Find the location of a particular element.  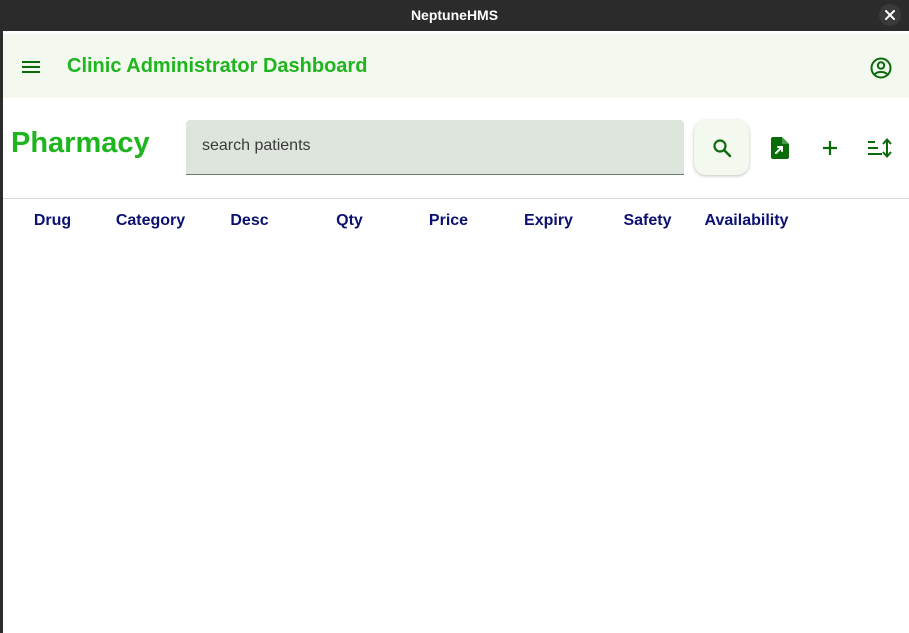

export-file-icon is located at coordinates (780, 148).